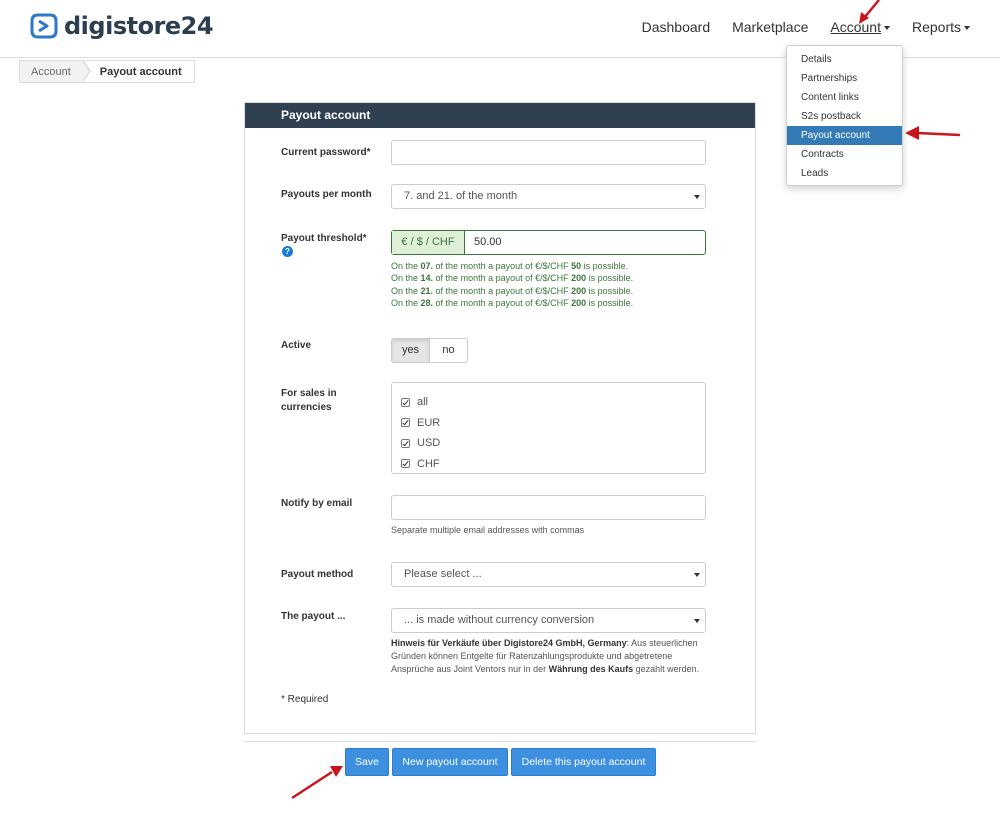 The width and height of the screenshot is (1000, 827). Describe the element at coordinates (423, 402) in the screenshot. I see `currency-option-label: all` at that location.